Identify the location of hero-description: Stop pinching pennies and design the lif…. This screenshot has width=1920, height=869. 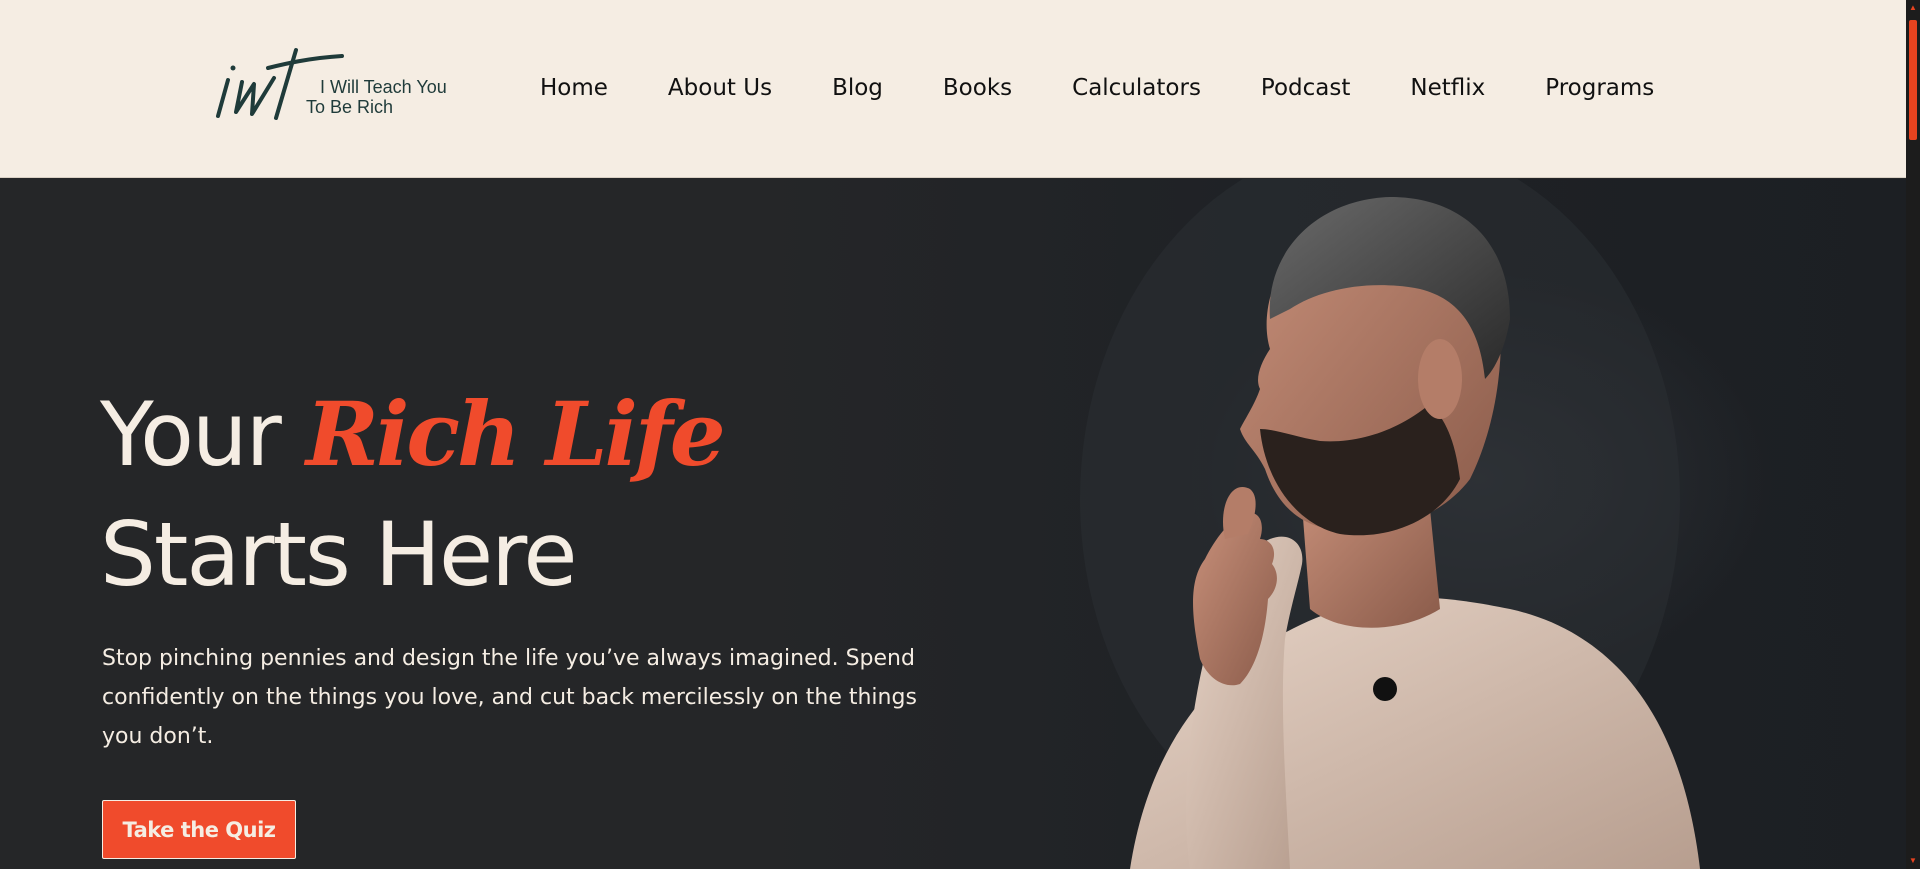
(509, 697).